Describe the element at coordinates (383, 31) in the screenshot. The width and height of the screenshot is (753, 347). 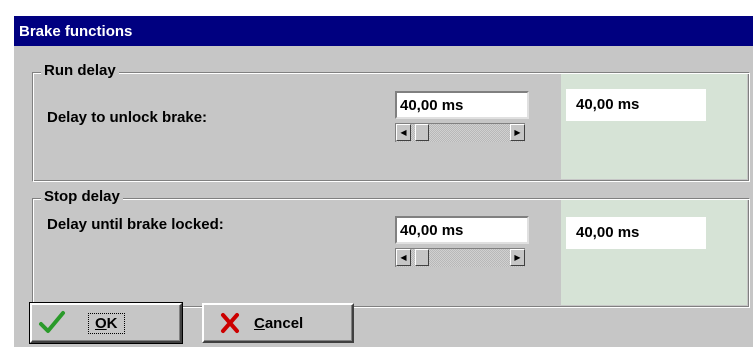
I see `title-bar: Brake functions` at that location.